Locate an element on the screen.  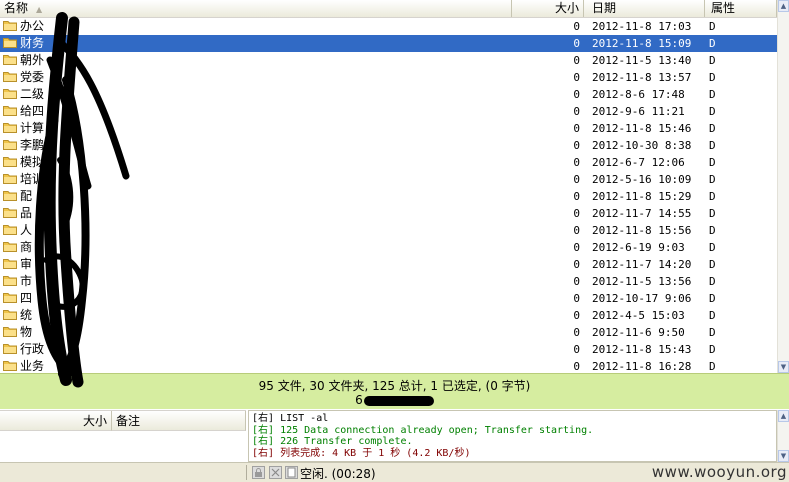
queue-note-label: 备注 is located at coordinates (128, 421).